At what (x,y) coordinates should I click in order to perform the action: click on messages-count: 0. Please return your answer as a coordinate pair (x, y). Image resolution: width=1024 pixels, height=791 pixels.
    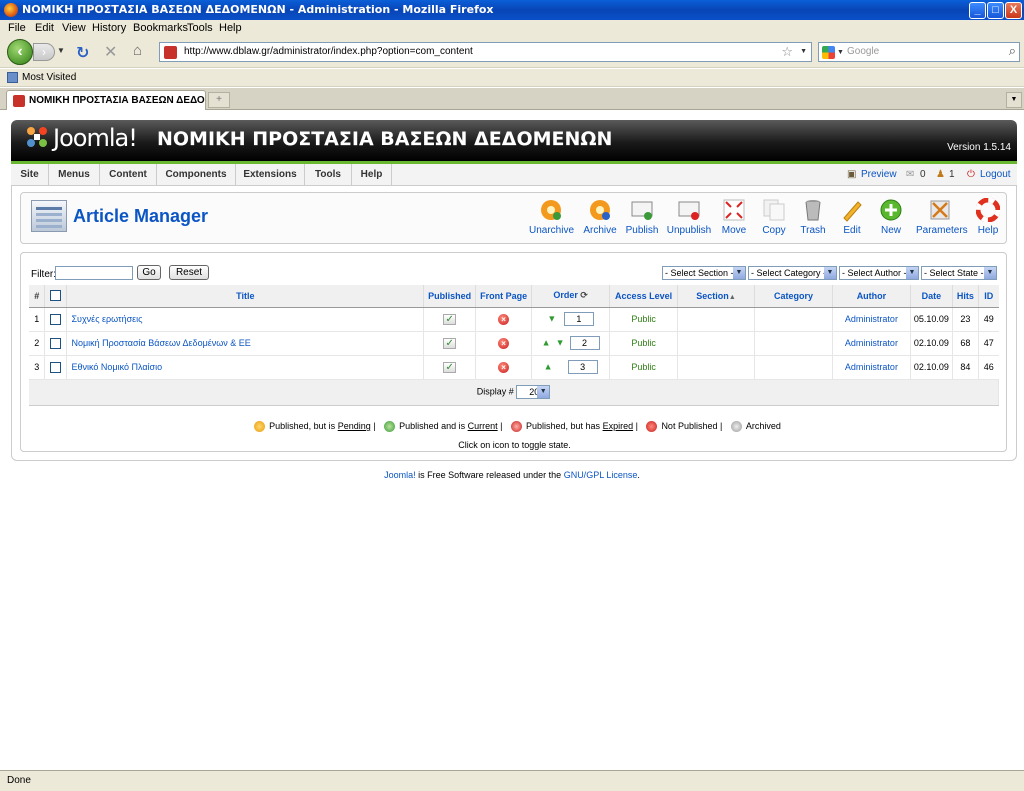
    Looking at the image, I should click on (923, 174).